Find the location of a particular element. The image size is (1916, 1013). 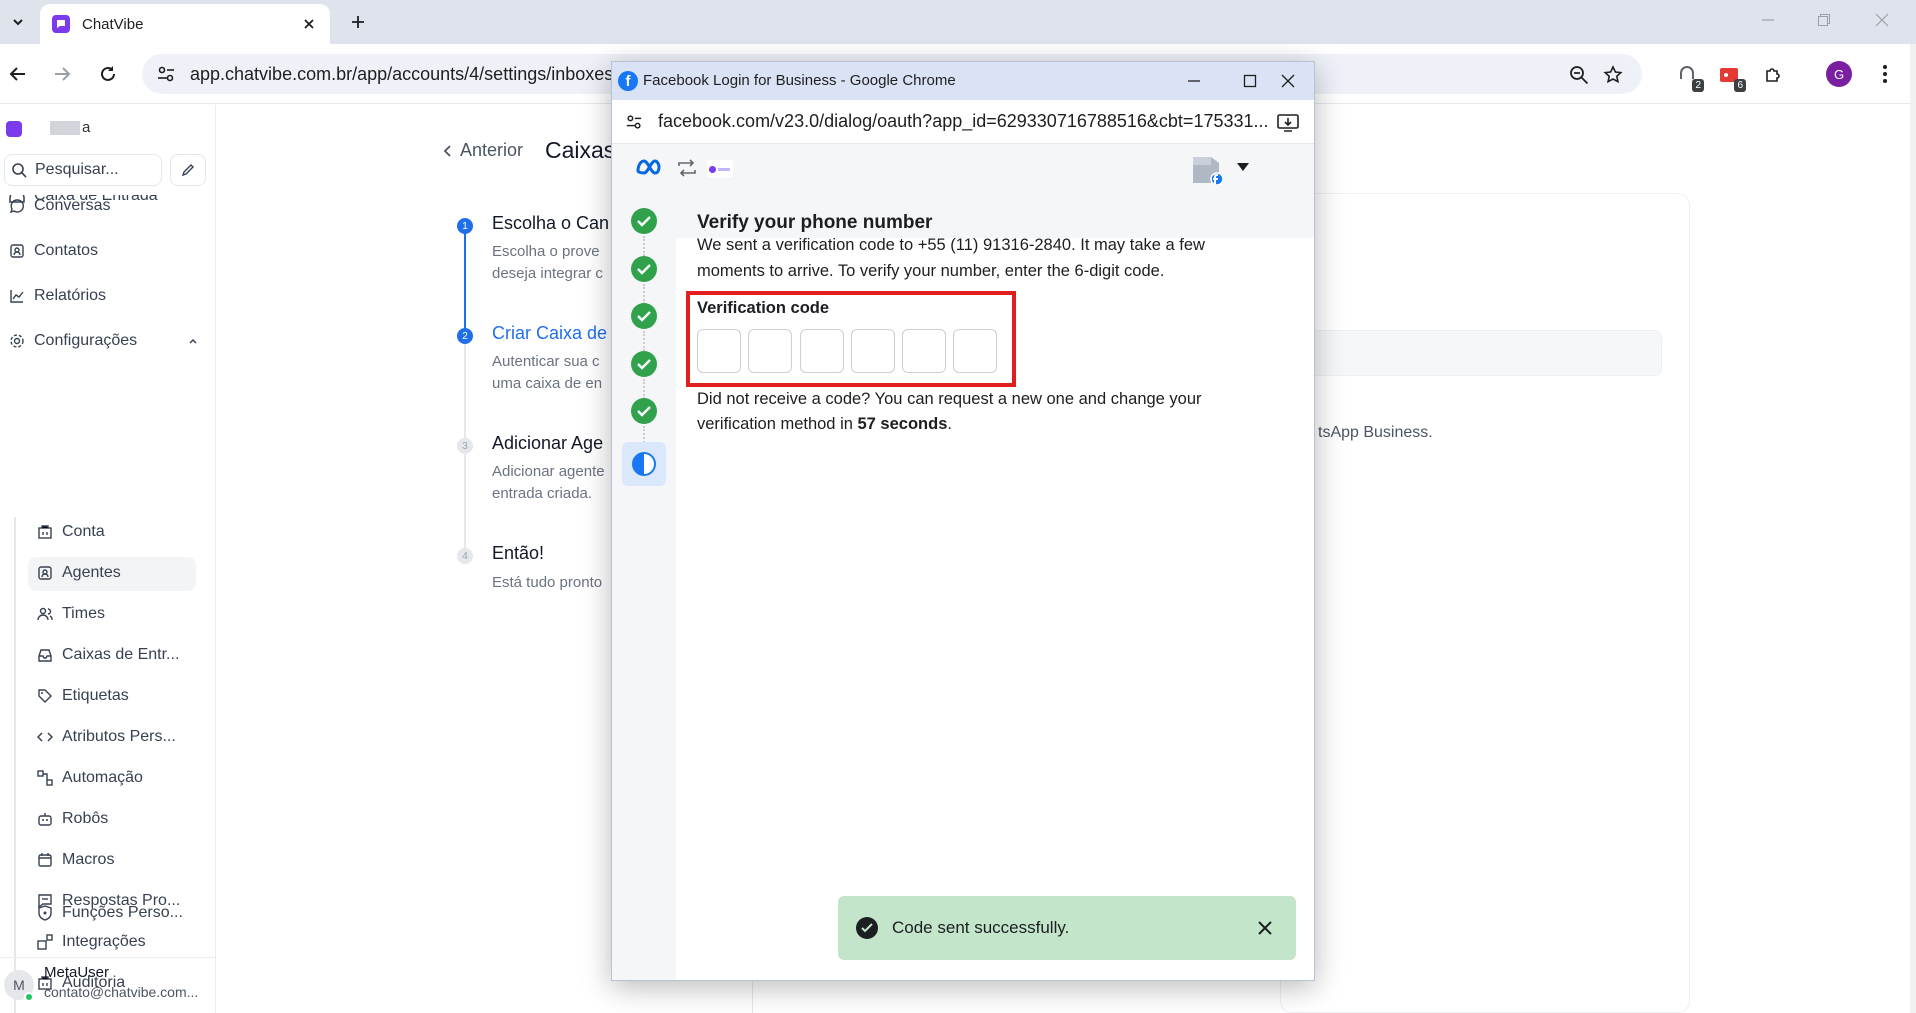

sidebar-sub-robos: Robôs is located at coordinates (72, 819).